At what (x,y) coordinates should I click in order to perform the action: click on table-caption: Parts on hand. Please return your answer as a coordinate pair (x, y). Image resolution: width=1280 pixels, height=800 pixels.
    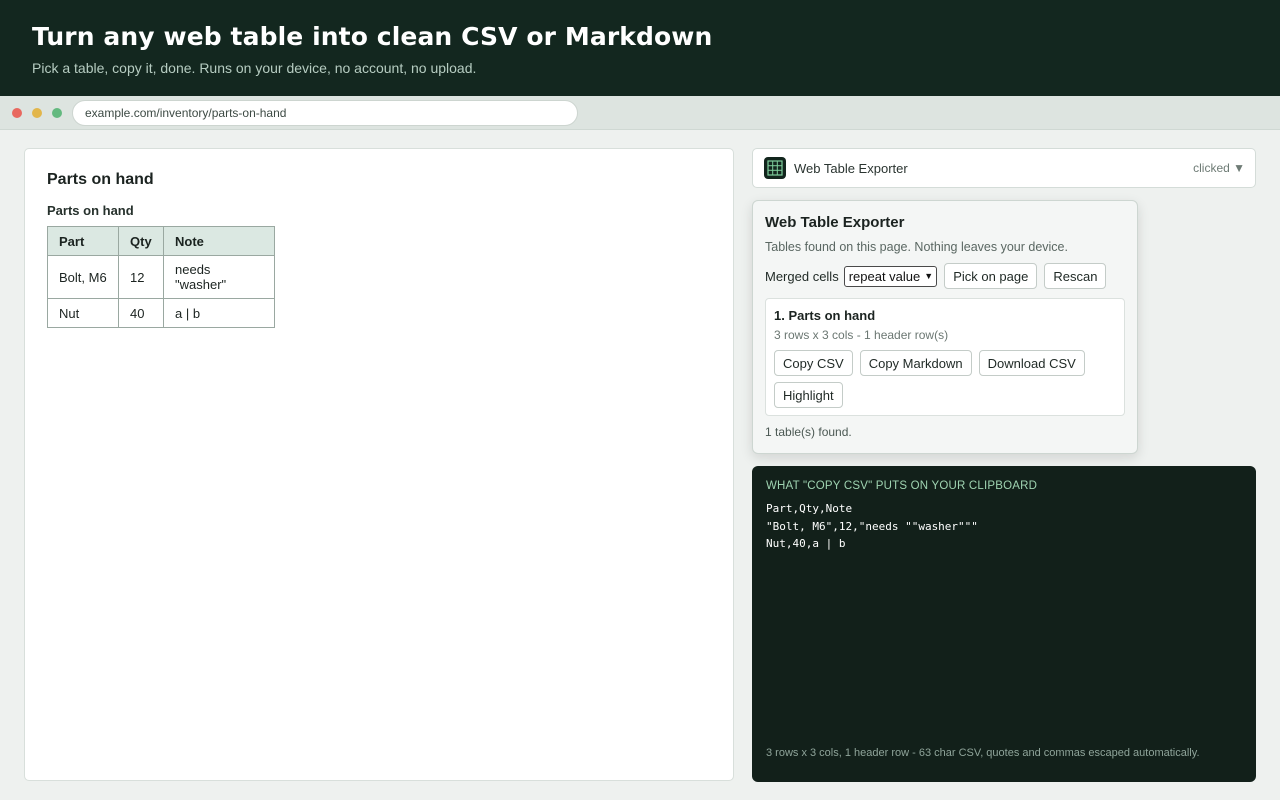
    Looking at the image, I should click on (90, 210).